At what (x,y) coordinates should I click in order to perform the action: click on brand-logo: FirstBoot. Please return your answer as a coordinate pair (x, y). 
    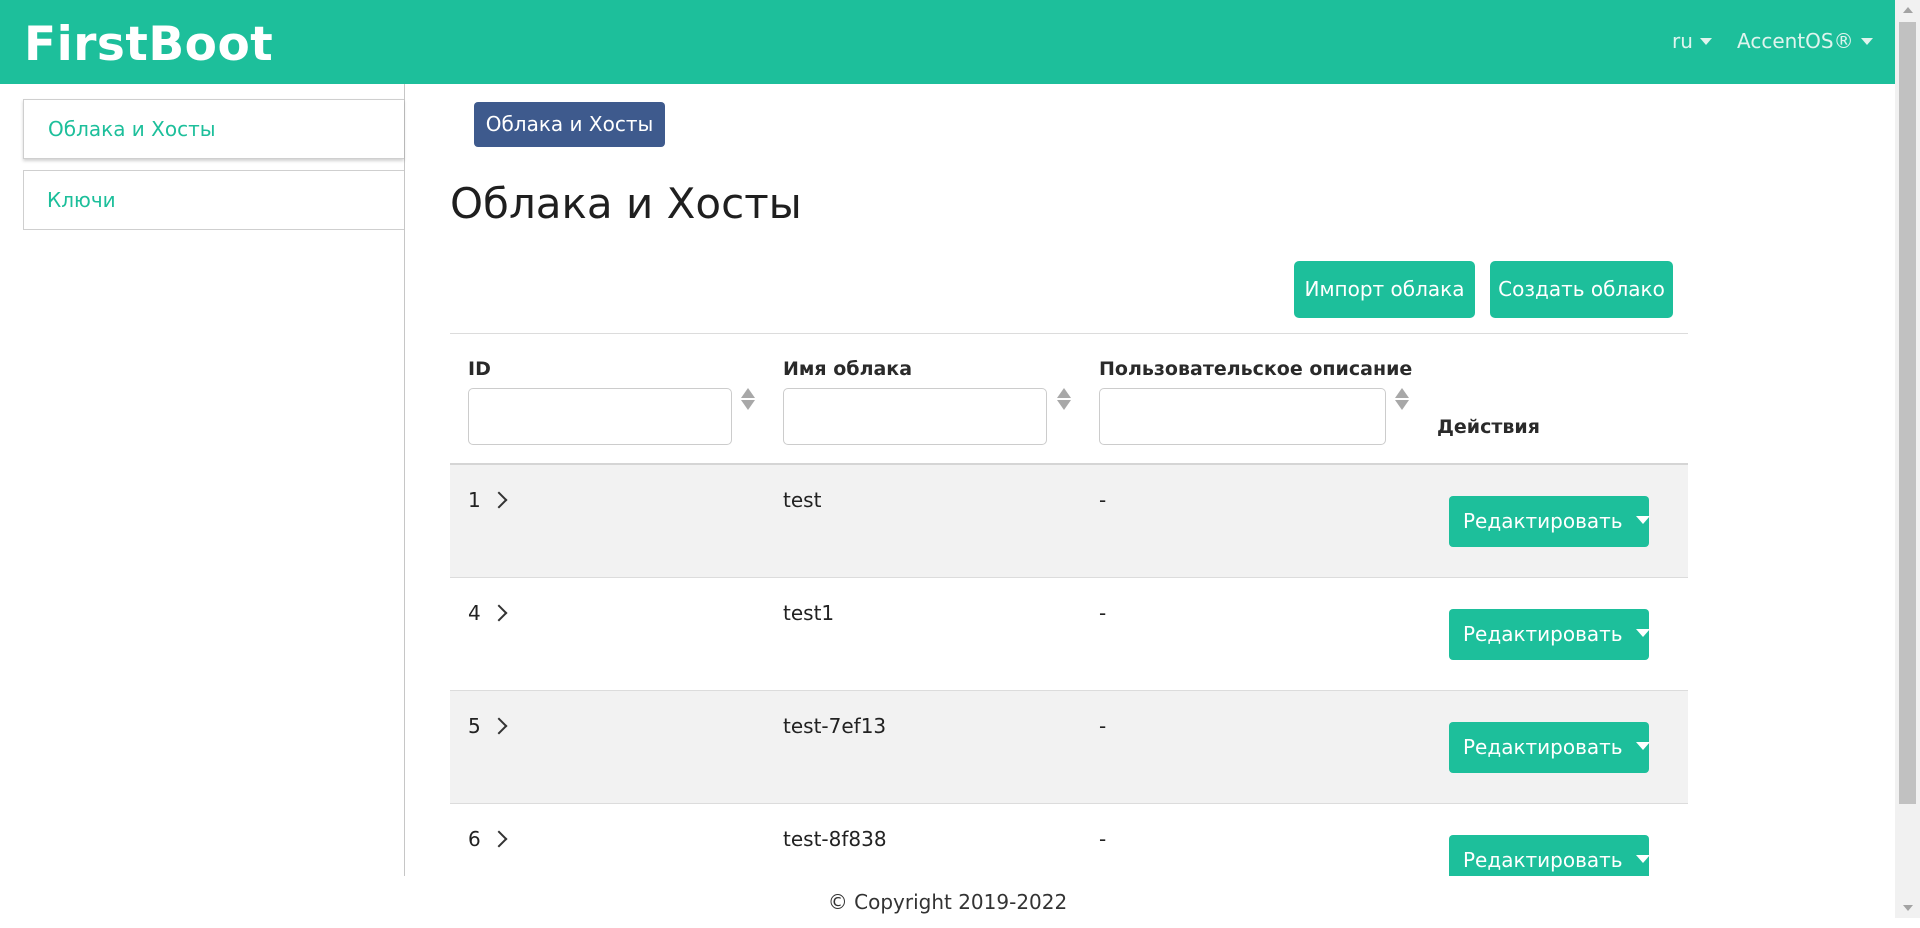
    Looking at the image, I should click on (148, 45).